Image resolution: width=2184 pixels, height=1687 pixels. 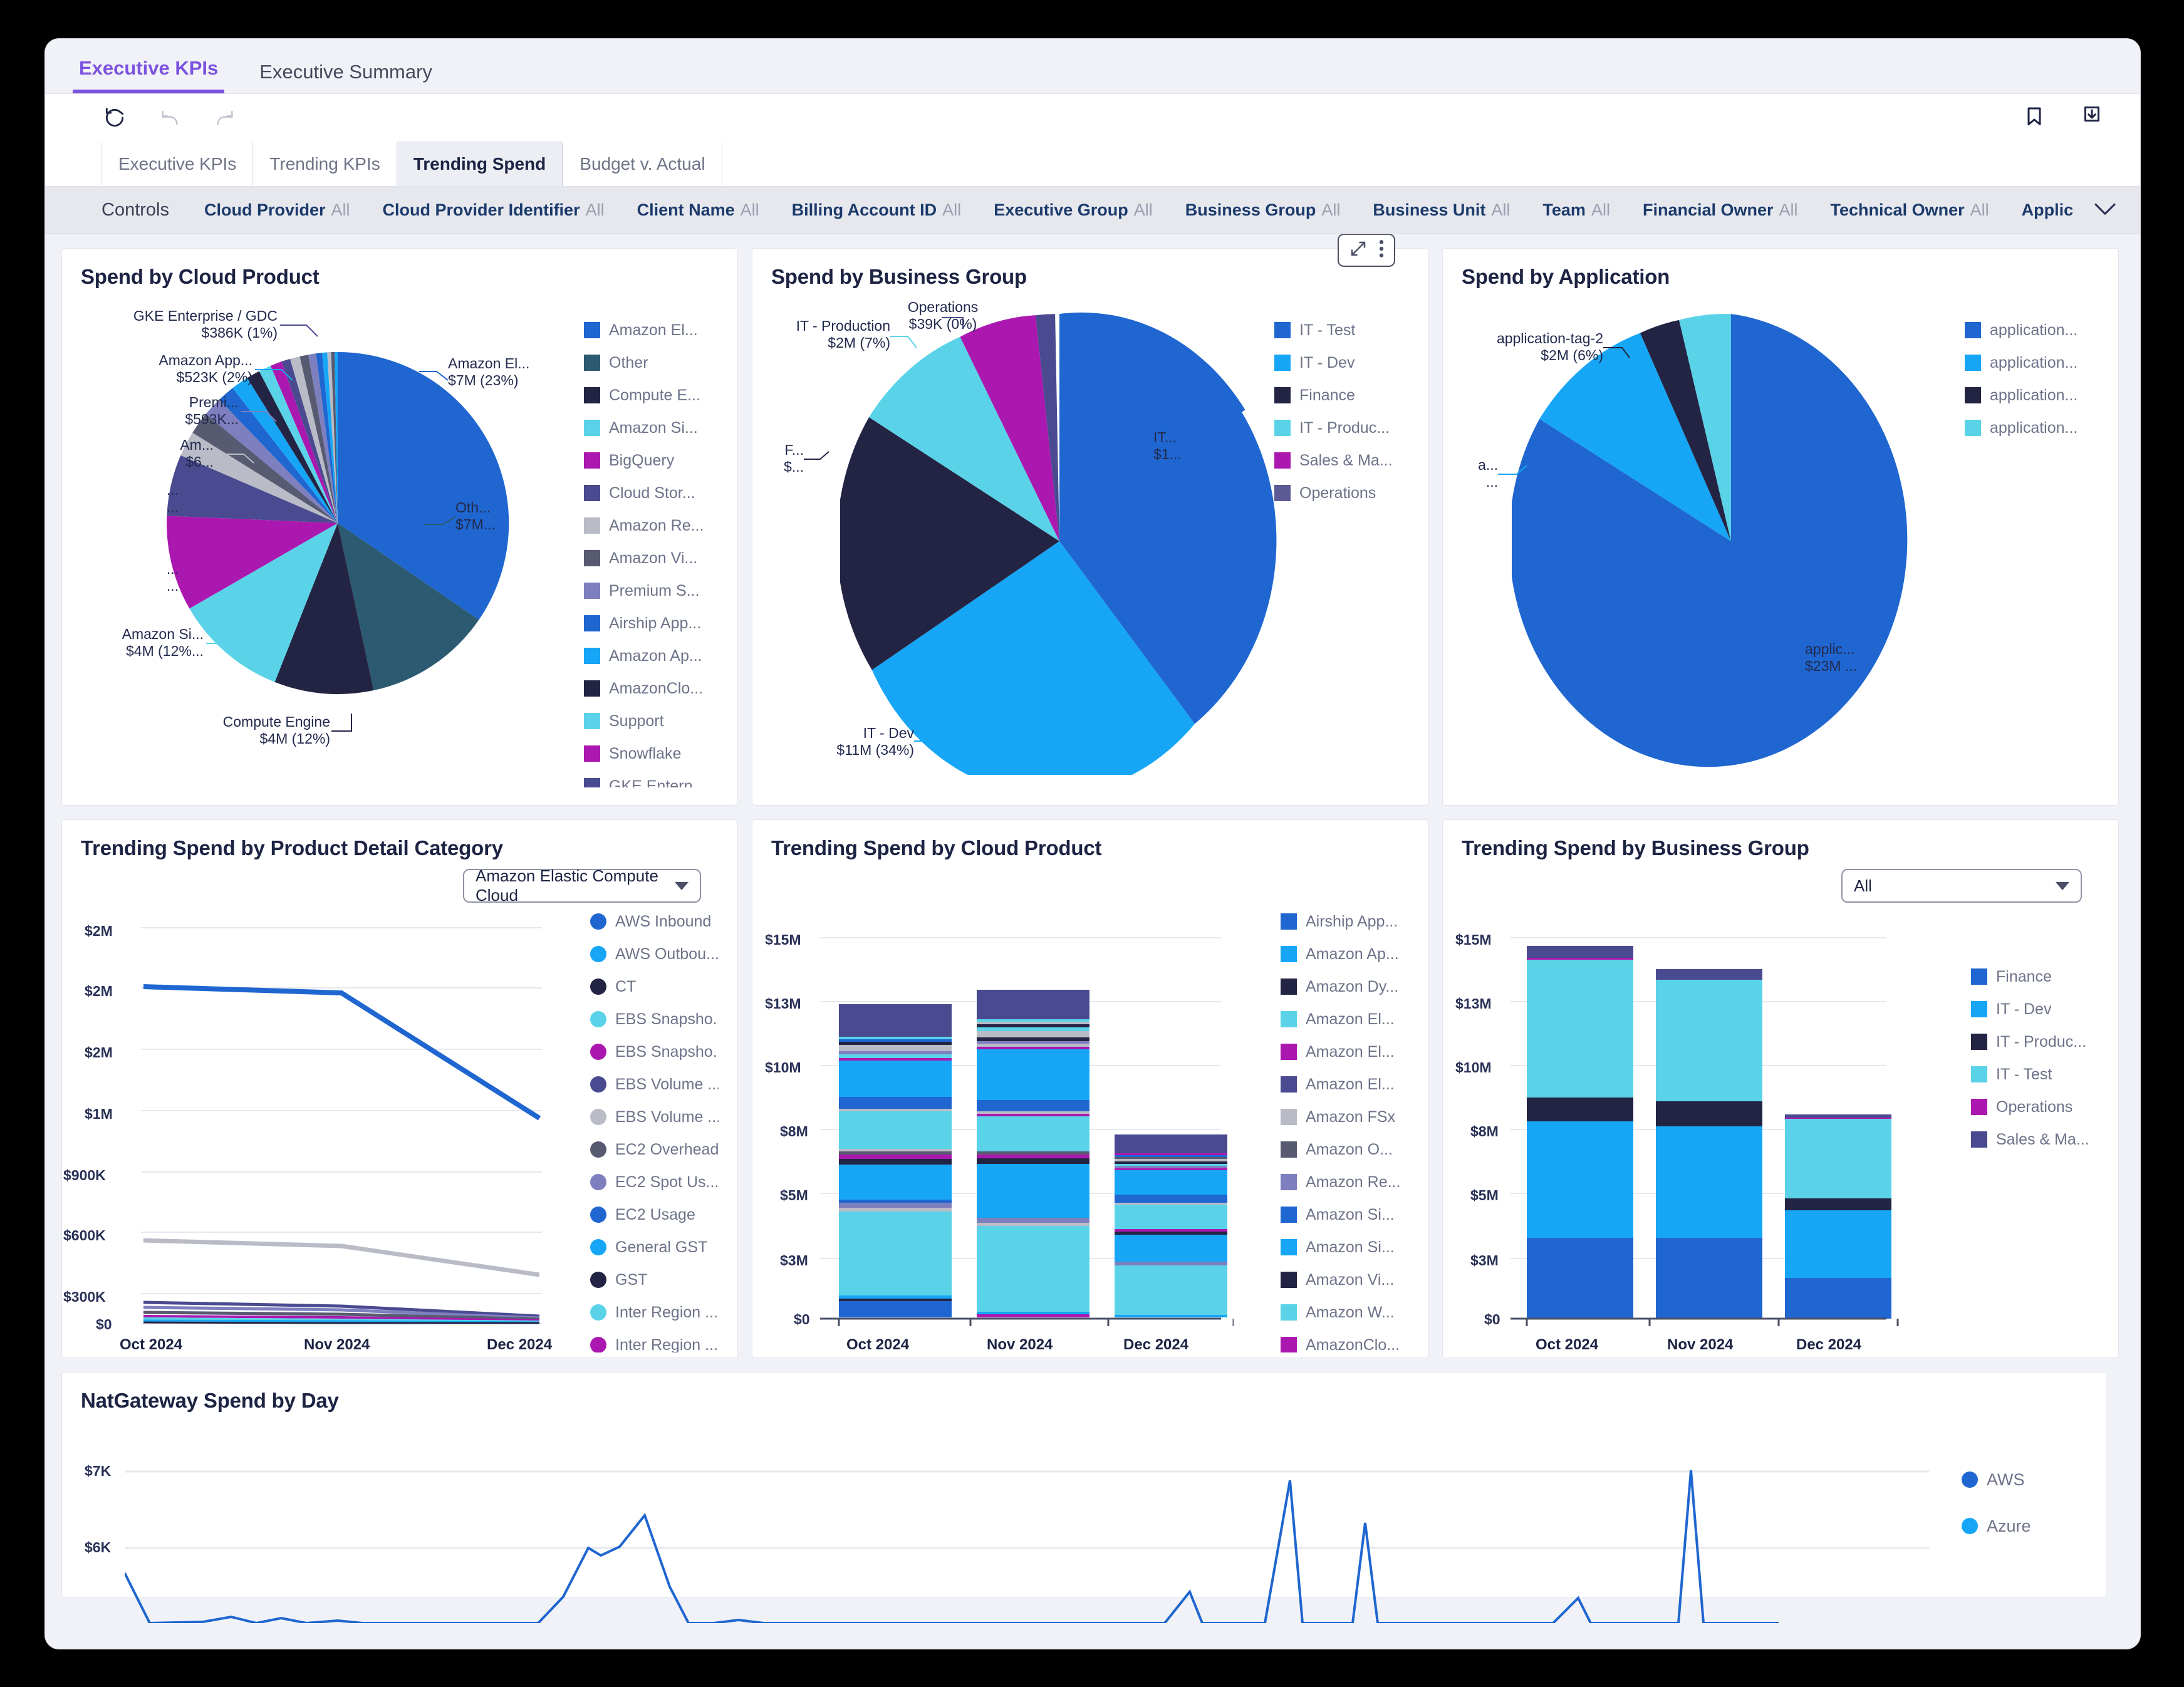 What do you see at coordinates (2092, 116) in the screenshot?
I see `download-icon` at bounding box center [2092, 116].